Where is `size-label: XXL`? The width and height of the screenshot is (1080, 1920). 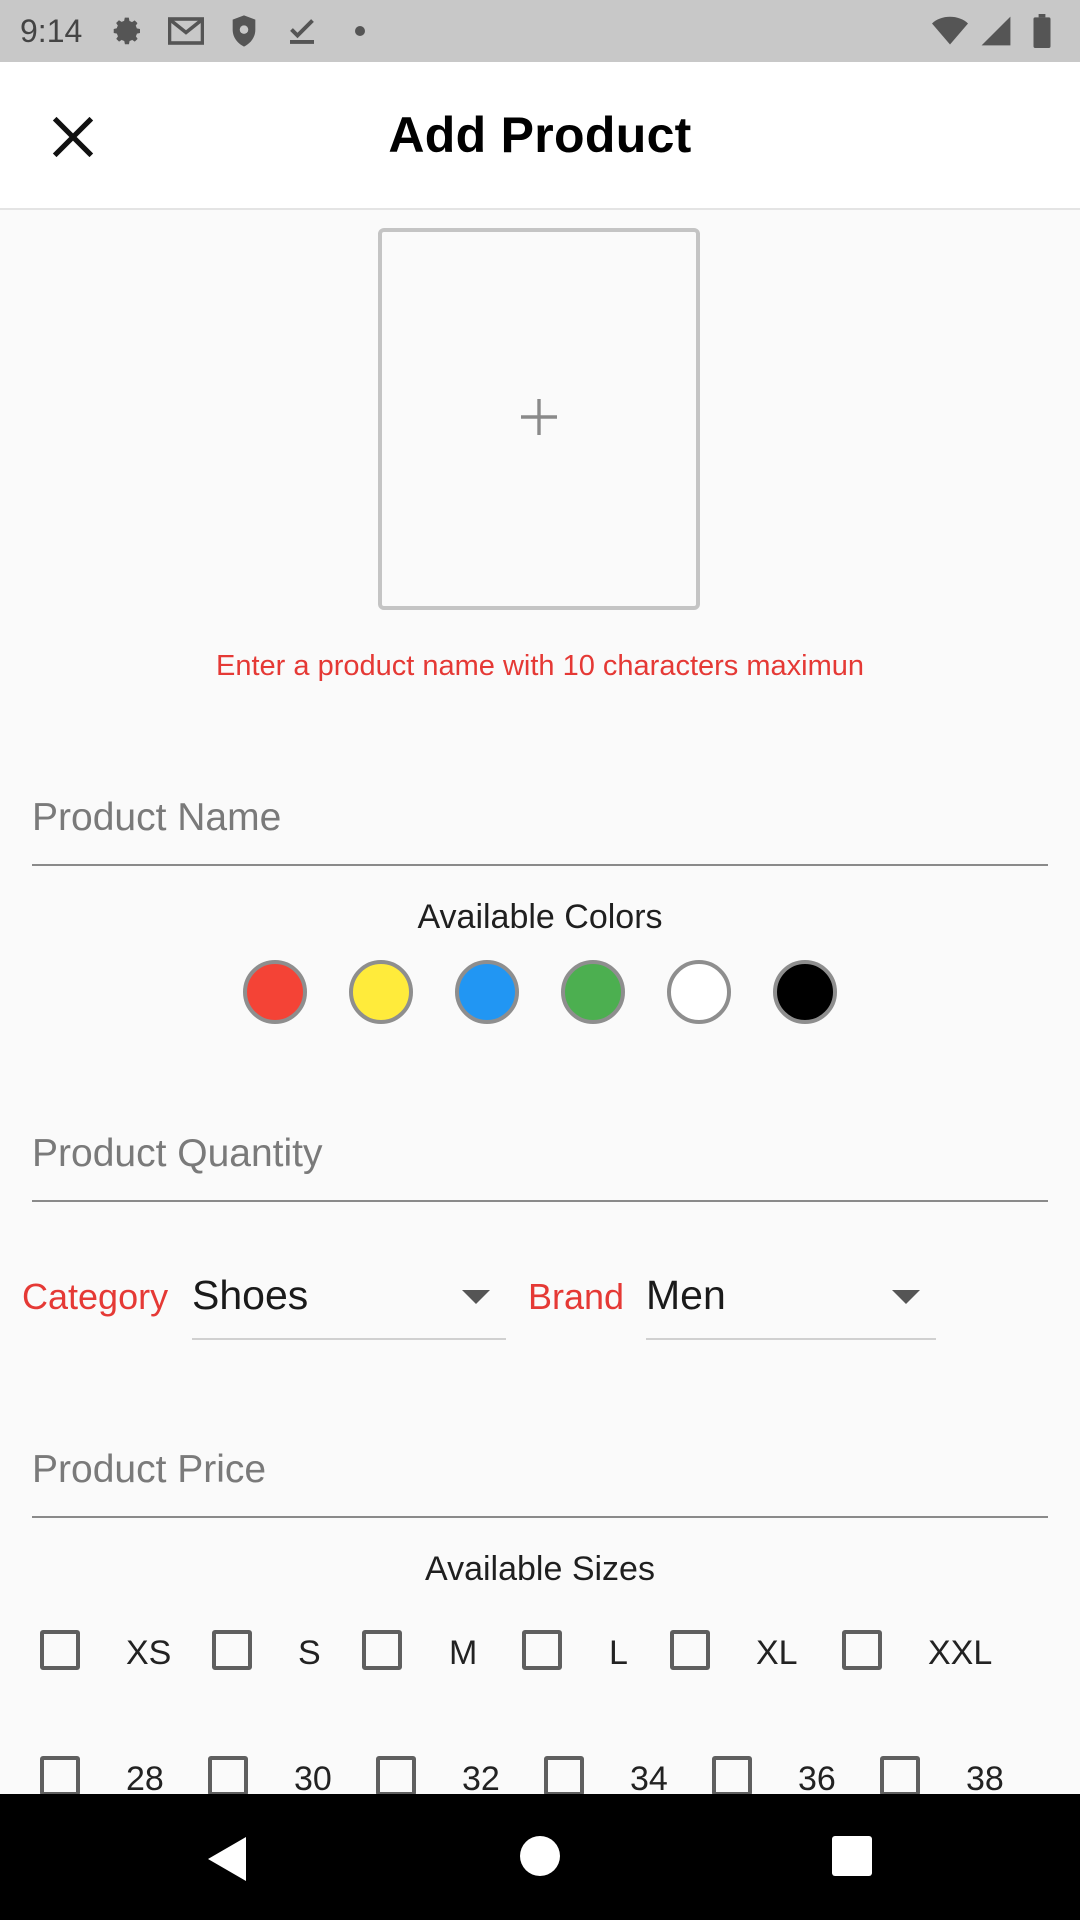 size-label: XXL is located at coordinates (960, 1653).